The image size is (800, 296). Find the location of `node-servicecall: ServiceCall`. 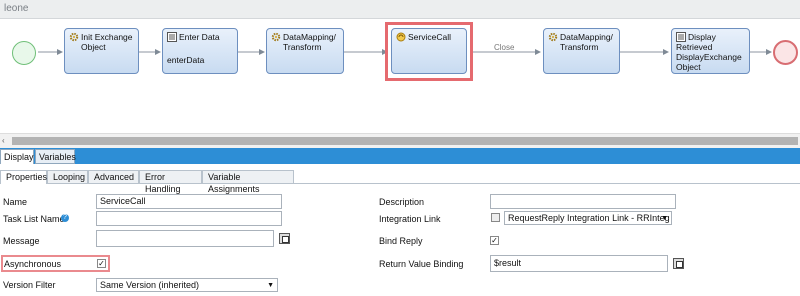

node-servicecall: ServiceCall is located at coordinates (429, 51).